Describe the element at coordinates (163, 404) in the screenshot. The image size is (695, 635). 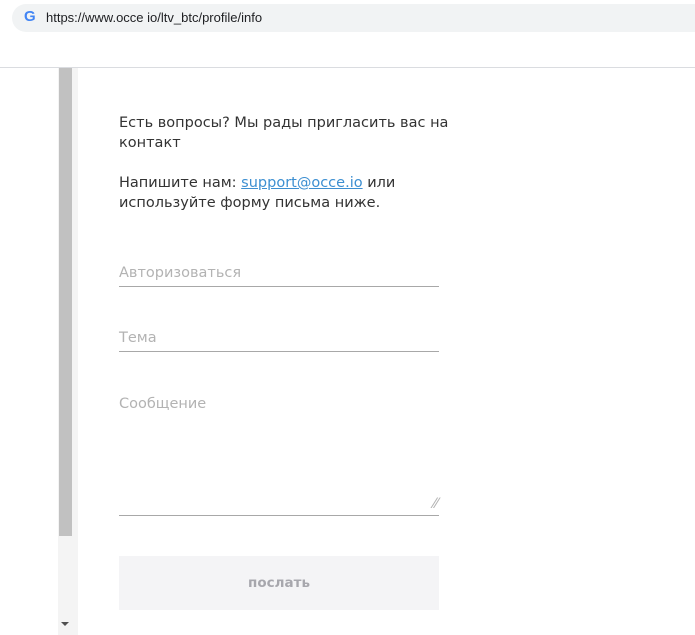
I see `message-placeholder: Сообщение` at that location.